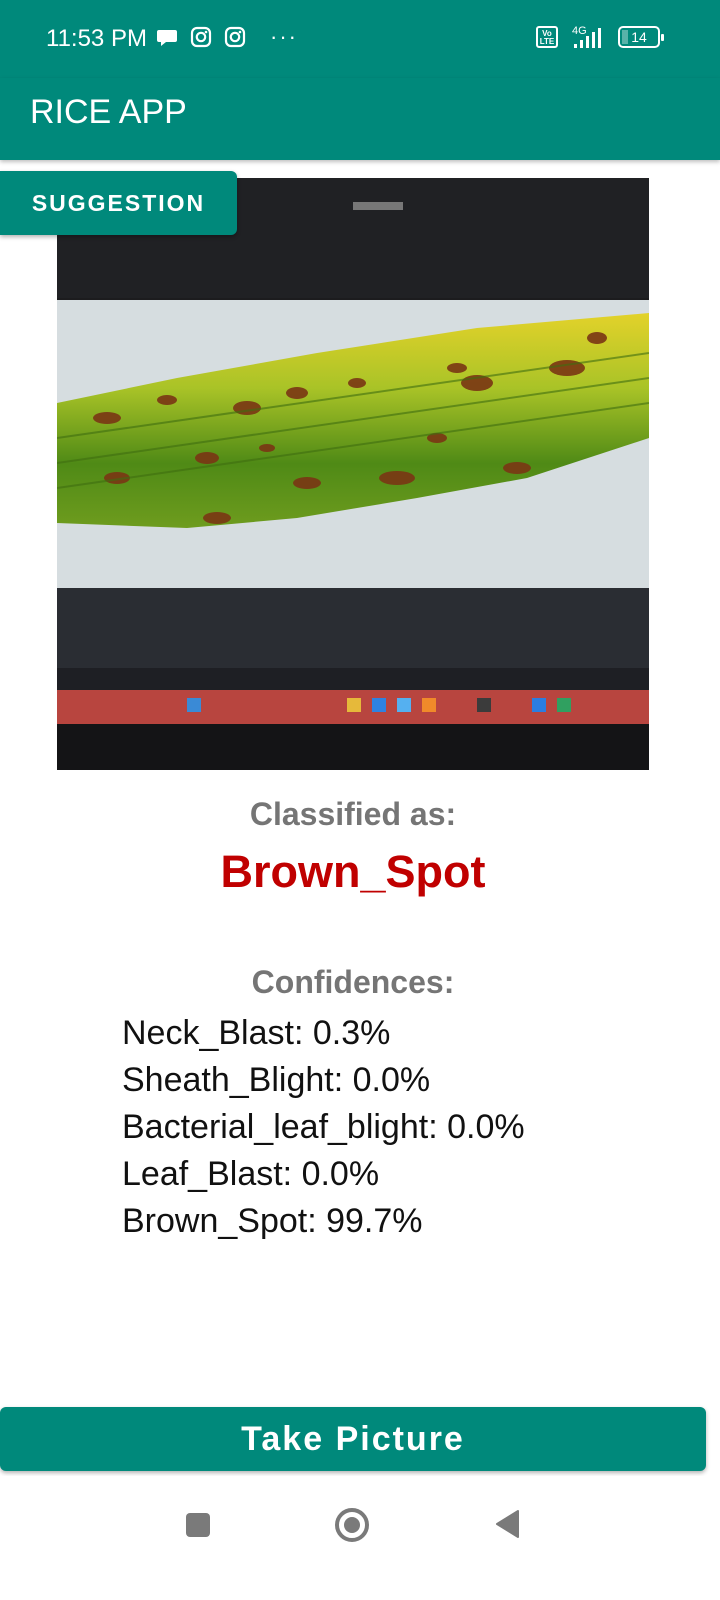 The image size is (720, 1600). Describe the element at coordinates (579, 31) in the screenshot. I see `network-type-label: 4G` at that location.